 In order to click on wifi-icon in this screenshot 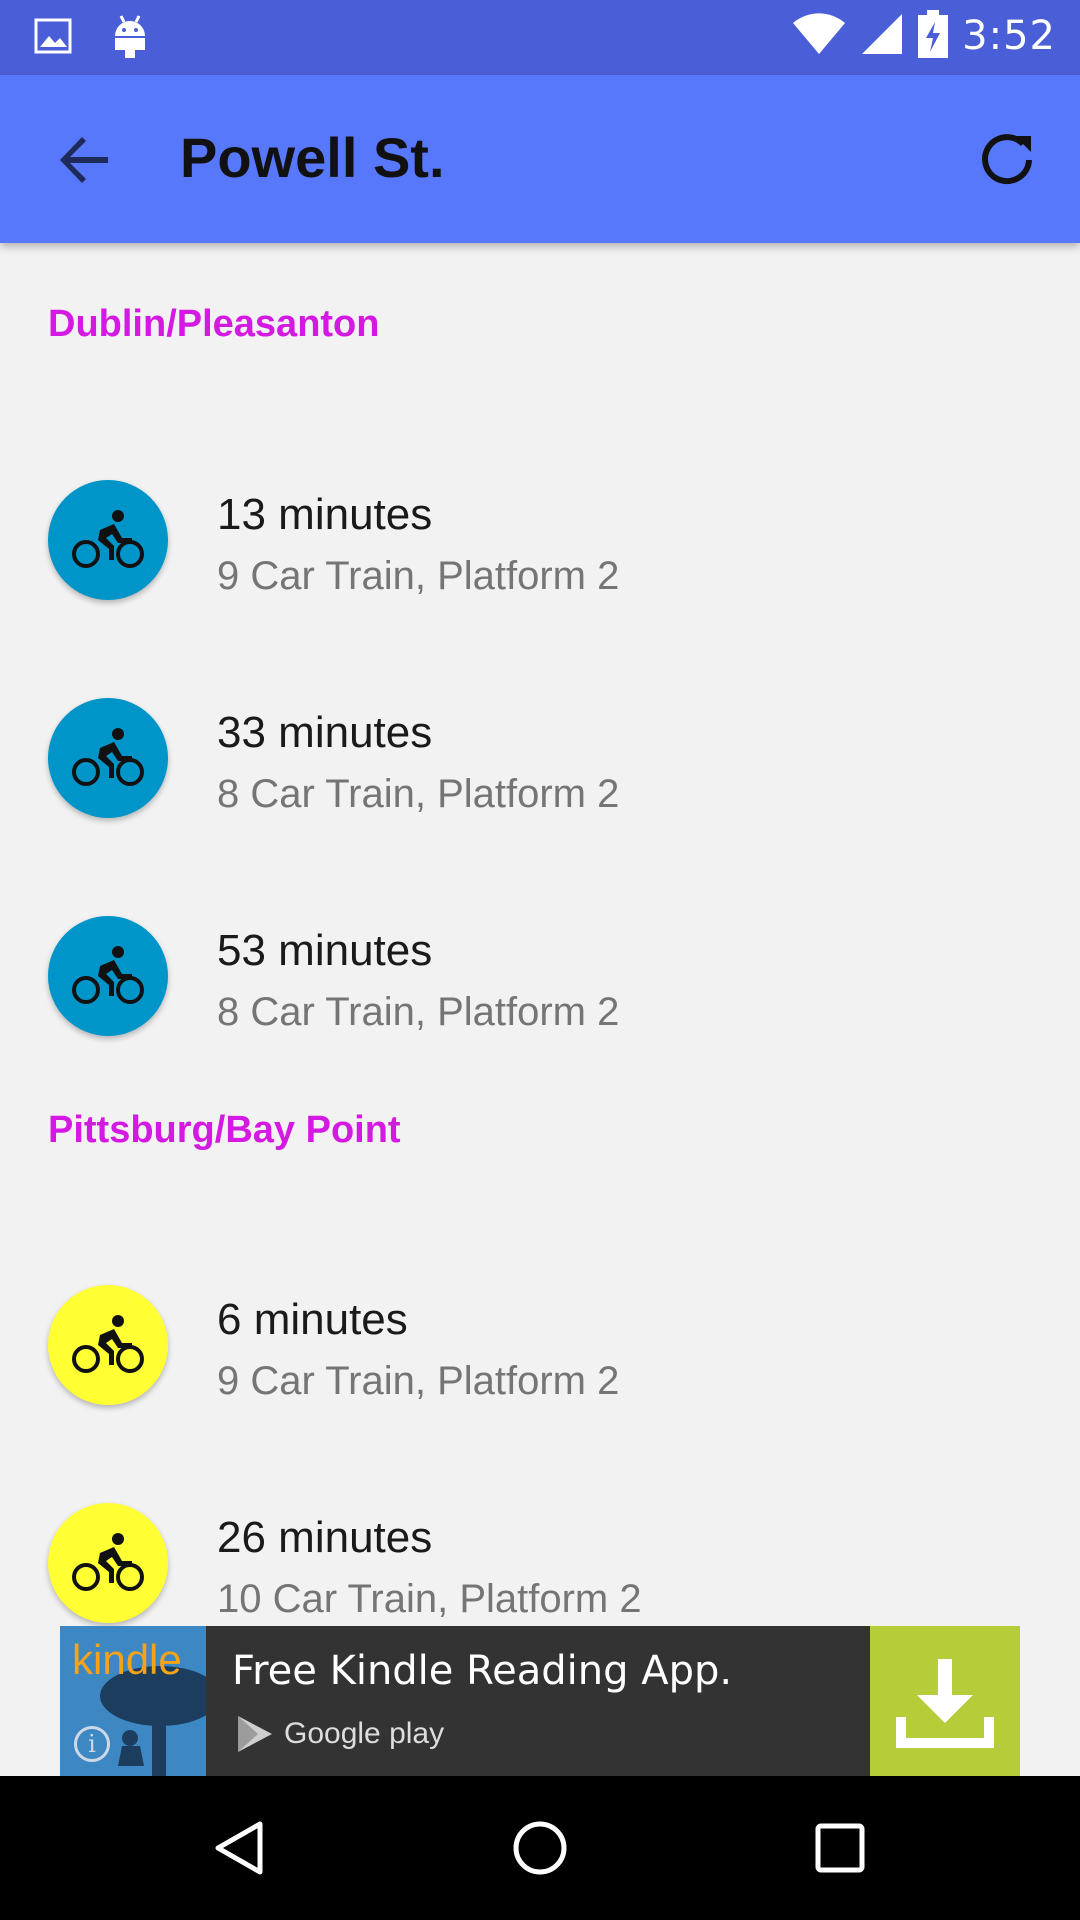, I will do `click(819, 36)`.